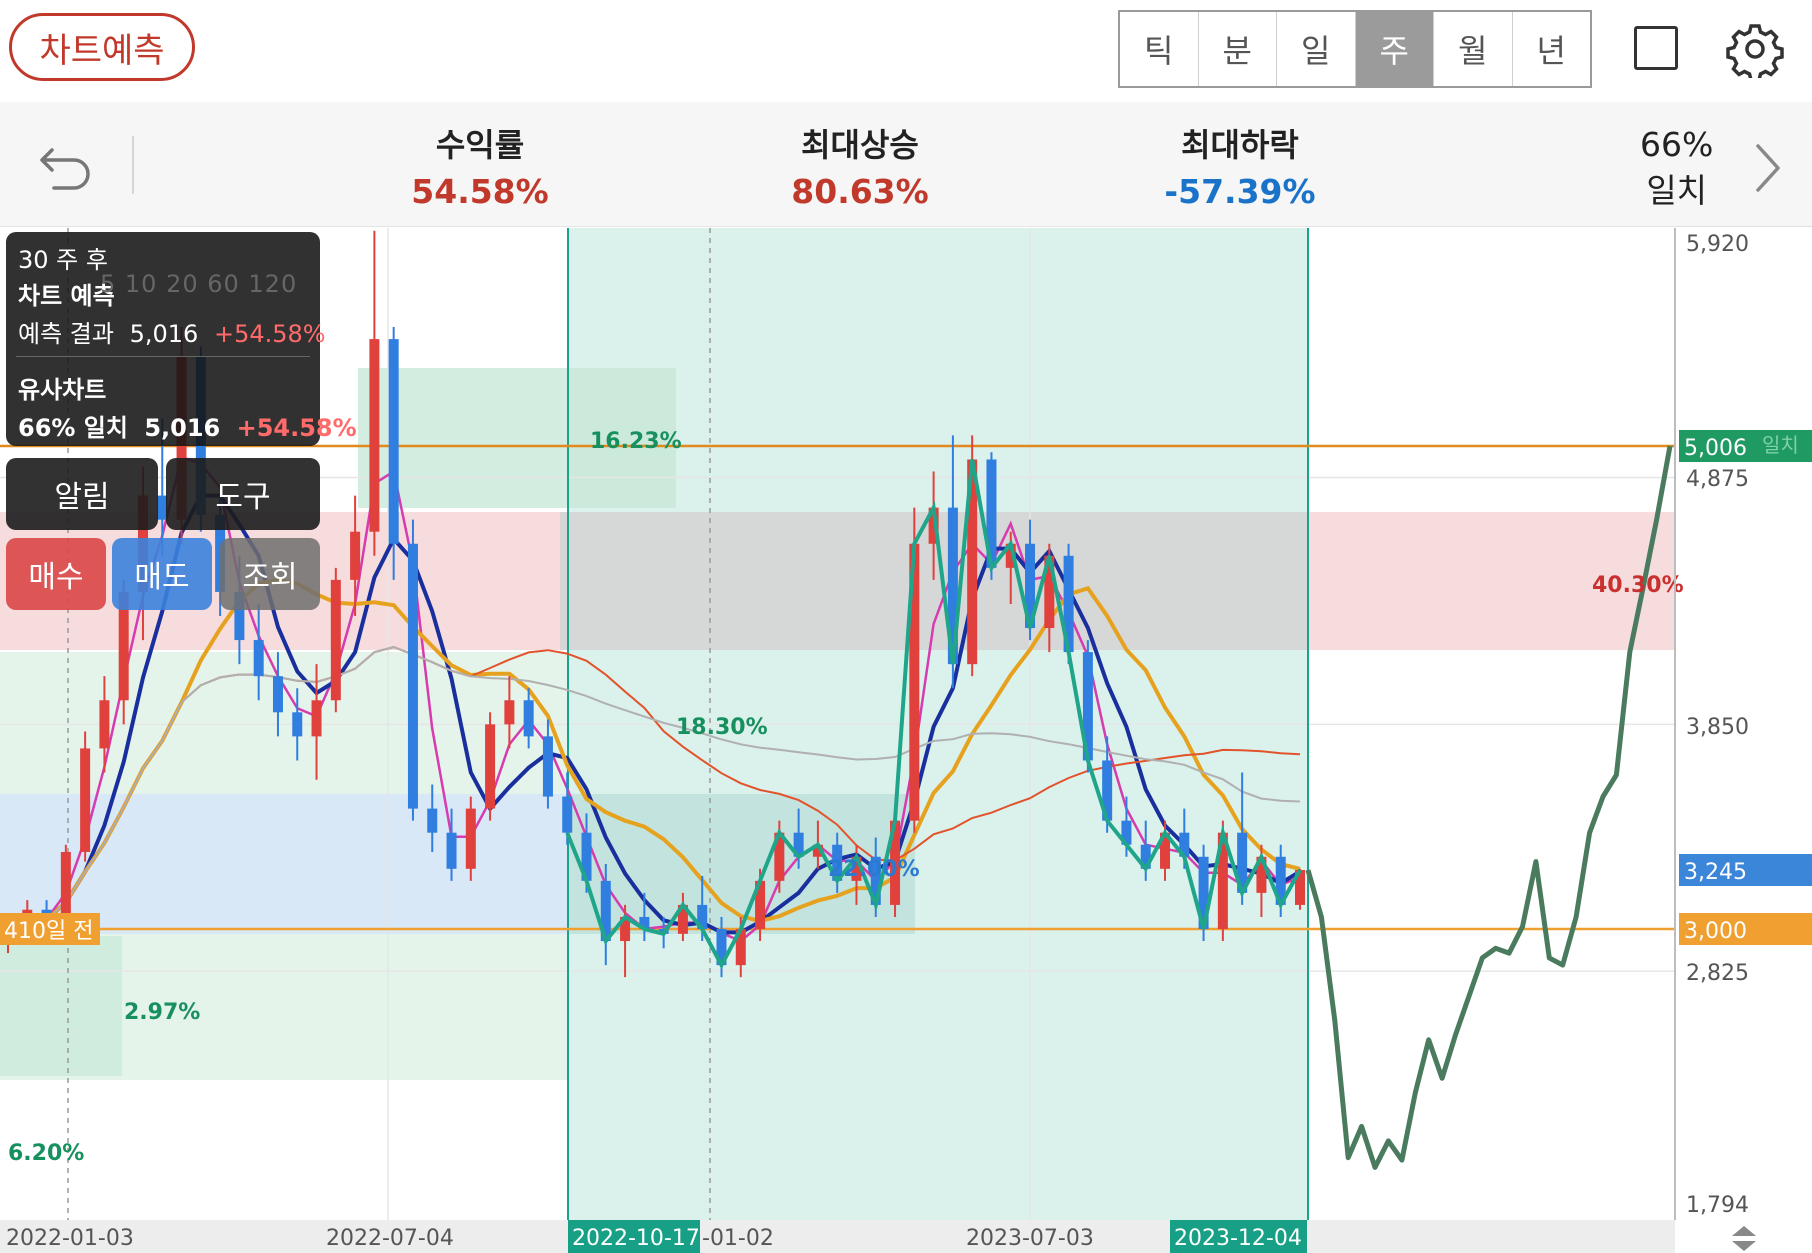 The image size is (1812, 1253). I want to click on period-selector: 틱 분 일 주 월 년, so click(1355, 49).